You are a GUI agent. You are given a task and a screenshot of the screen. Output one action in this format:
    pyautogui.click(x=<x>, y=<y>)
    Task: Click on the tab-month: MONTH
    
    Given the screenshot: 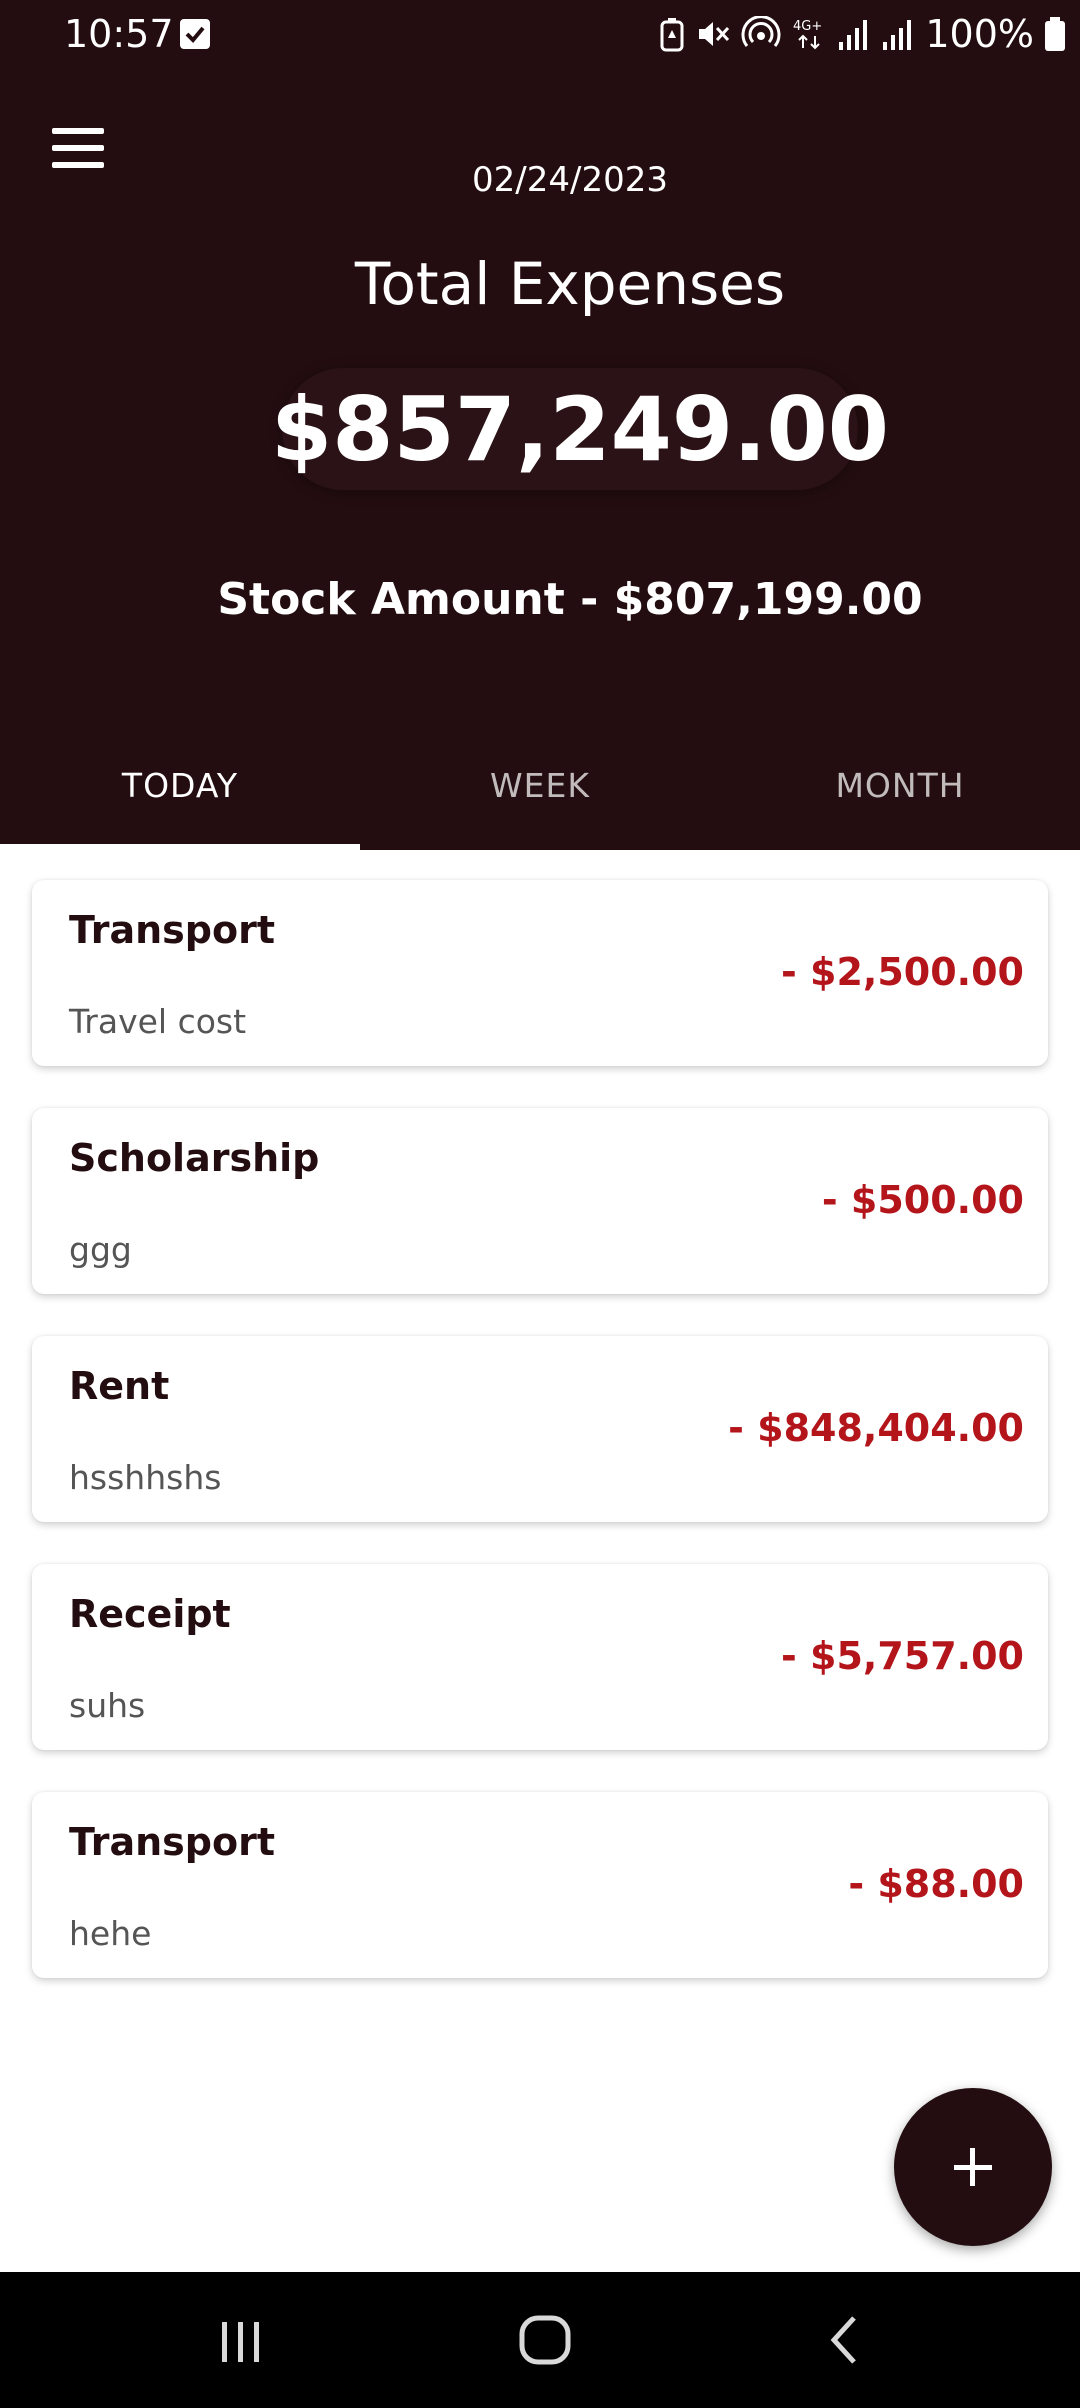 What is the action you would take?
    pyautogui.click(x=900, y=795)
    